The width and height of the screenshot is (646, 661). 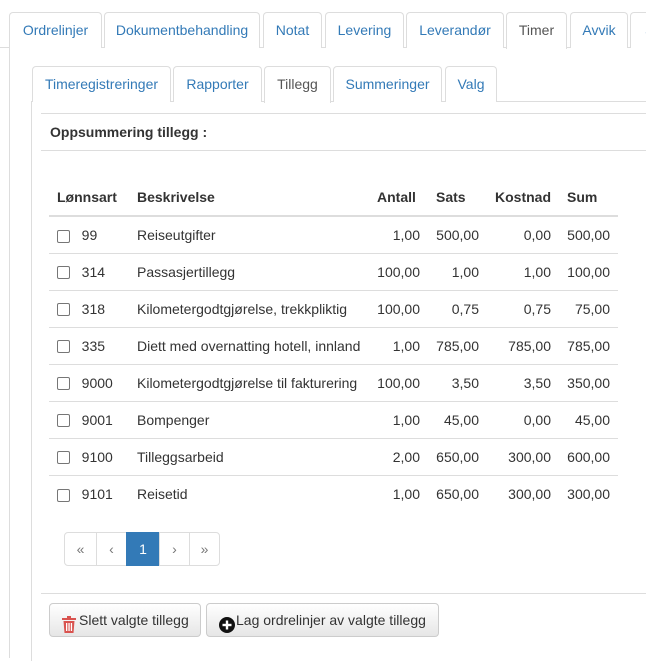 I want to click on kostnad-cell: 0,75, so click(x=523, y=309).